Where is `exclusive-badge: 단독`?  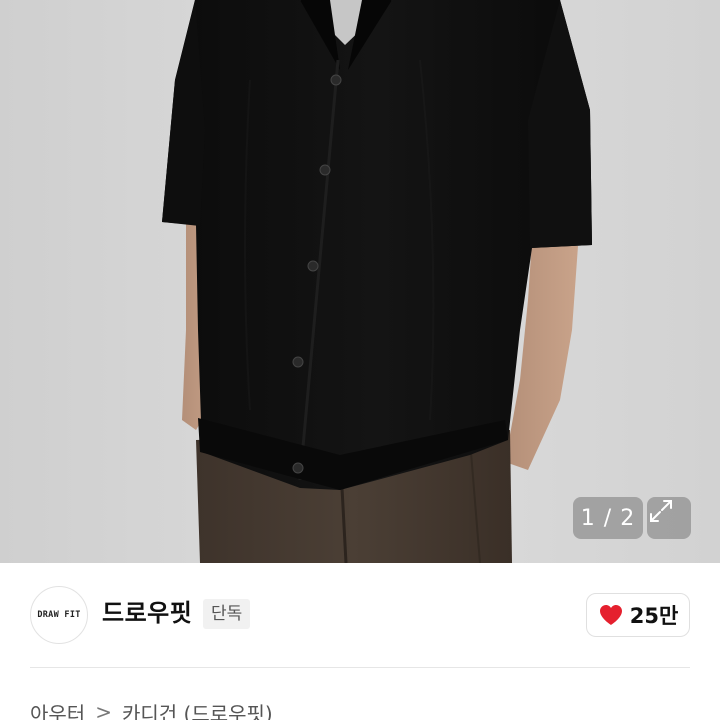
exclusive-badge: 단독 is located at coordinates (227, 614).